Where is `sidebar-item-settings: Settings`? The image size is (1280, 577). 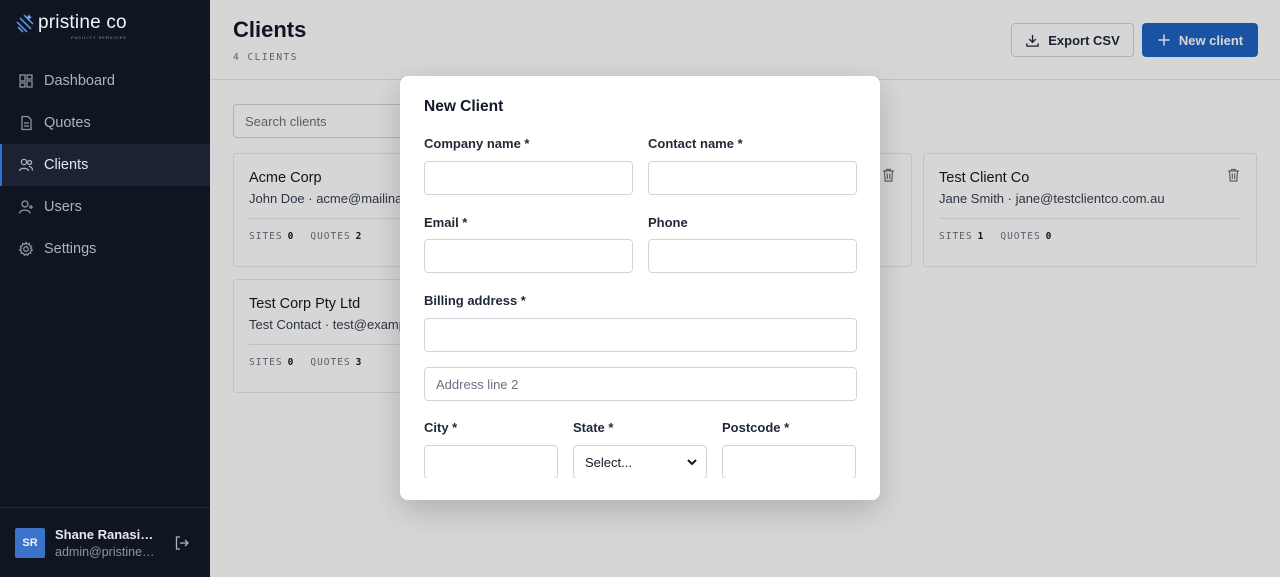
sidebar-item-settings: Settings is located at coordinates (105, 249).